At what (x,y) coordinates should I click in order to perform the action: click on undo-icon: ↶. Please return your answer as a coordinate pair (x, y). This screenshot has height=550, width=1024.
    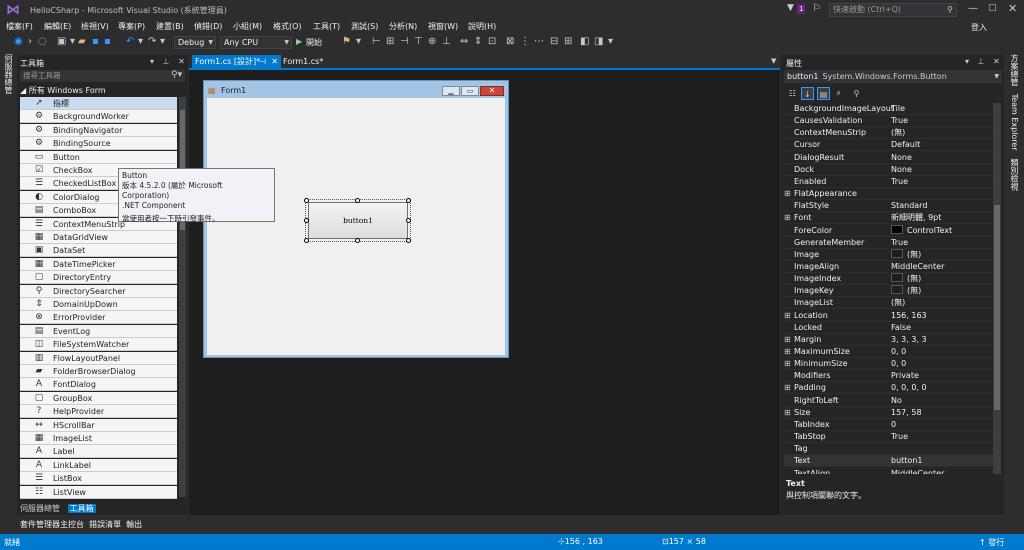
    Looking at the image, I should click on (130, 42).